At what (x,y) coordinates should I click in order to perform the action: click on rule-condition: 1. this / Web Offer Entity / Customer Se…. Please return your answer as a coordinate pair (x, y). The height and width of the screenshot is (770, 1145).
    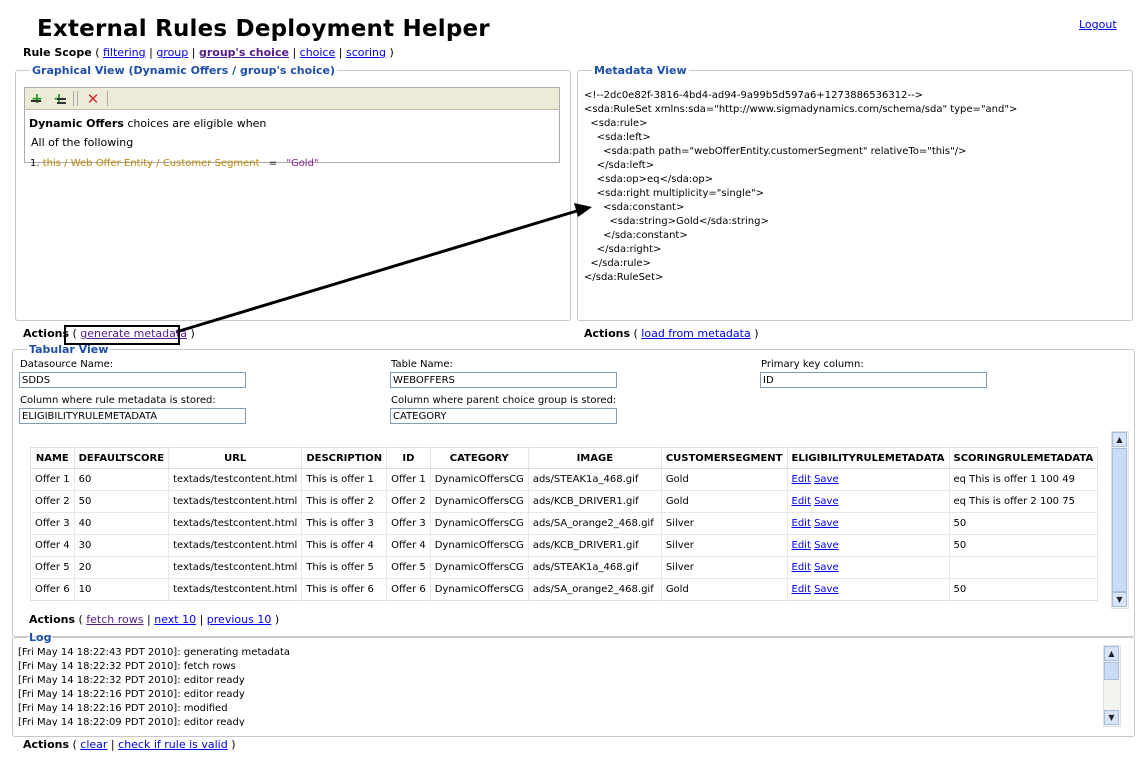
    Looking at the image, I should click on (174, 163).